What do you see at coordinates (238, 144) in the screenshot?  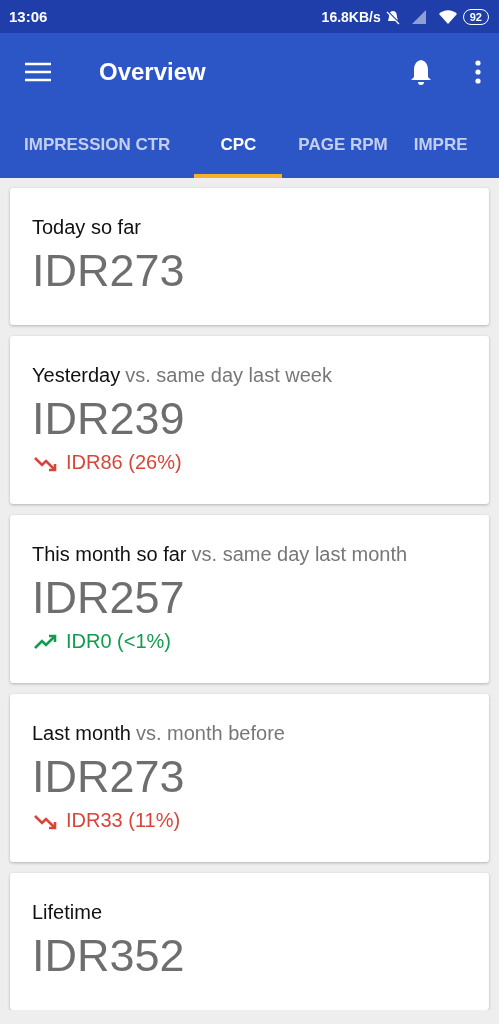 I see `tab: CPC` at bounding box center [238, 144].